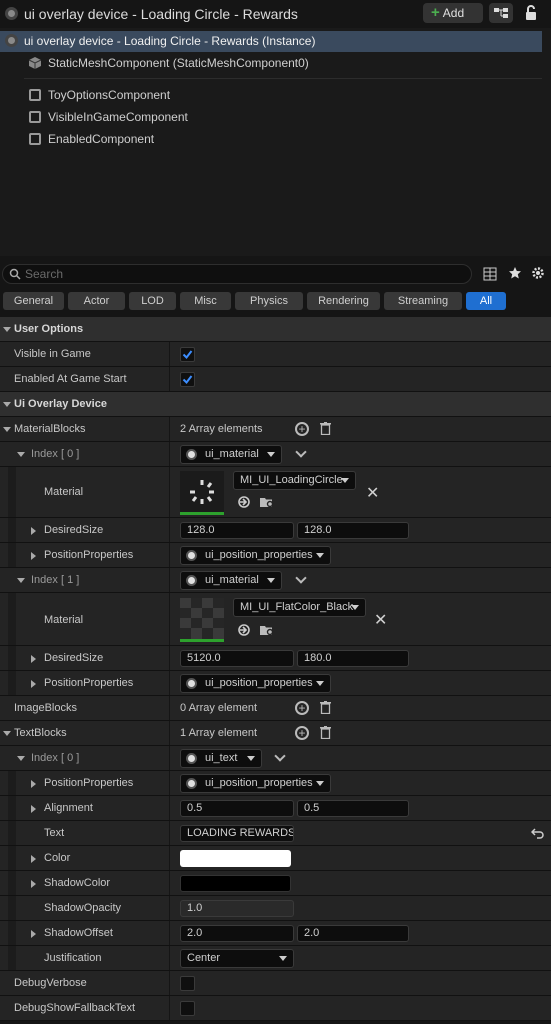 The image size is (551, 1024). What do you see at coordinates (453, 13) in the screenshot?
I see `add-button: + Add` at bounding box center [453, 13].